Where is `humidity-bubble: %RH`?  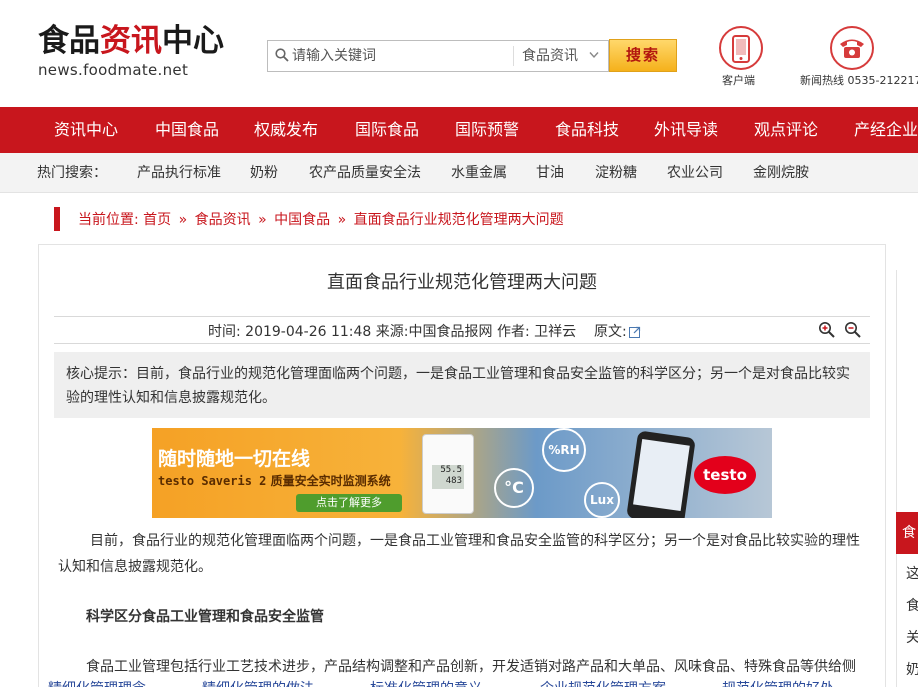 humidity-bubble: %RH is located at coordinates (564, 450).